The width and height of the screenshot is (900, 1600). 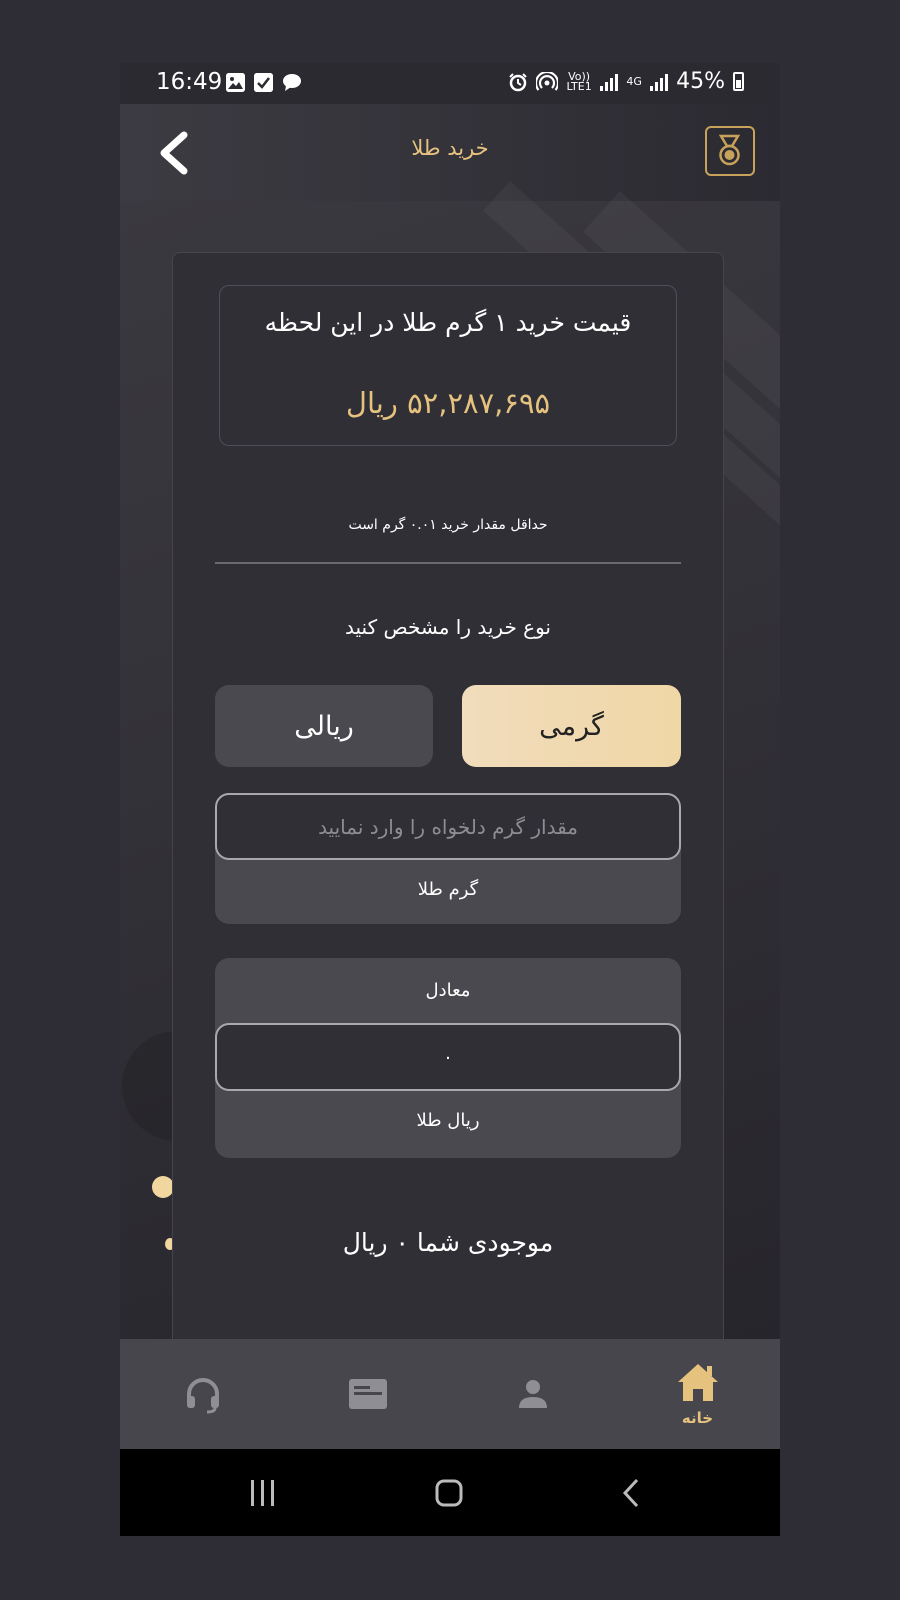 I want to click on nav-profile, so click(x=532, y=1394).